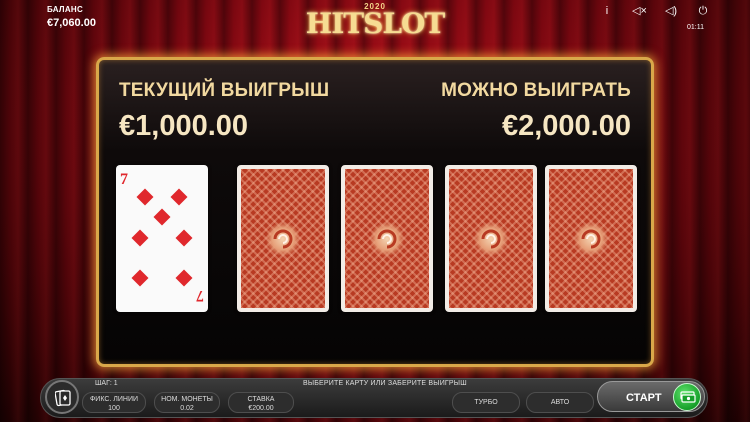 The width and height of the screenshot is (750, 422). What do you see at coordinates (224, 90) in the screenshot?
I see `current-win-label: ТЕКУЩИЙ ВЫИГРЫШ` at bounding box center [224, 90].